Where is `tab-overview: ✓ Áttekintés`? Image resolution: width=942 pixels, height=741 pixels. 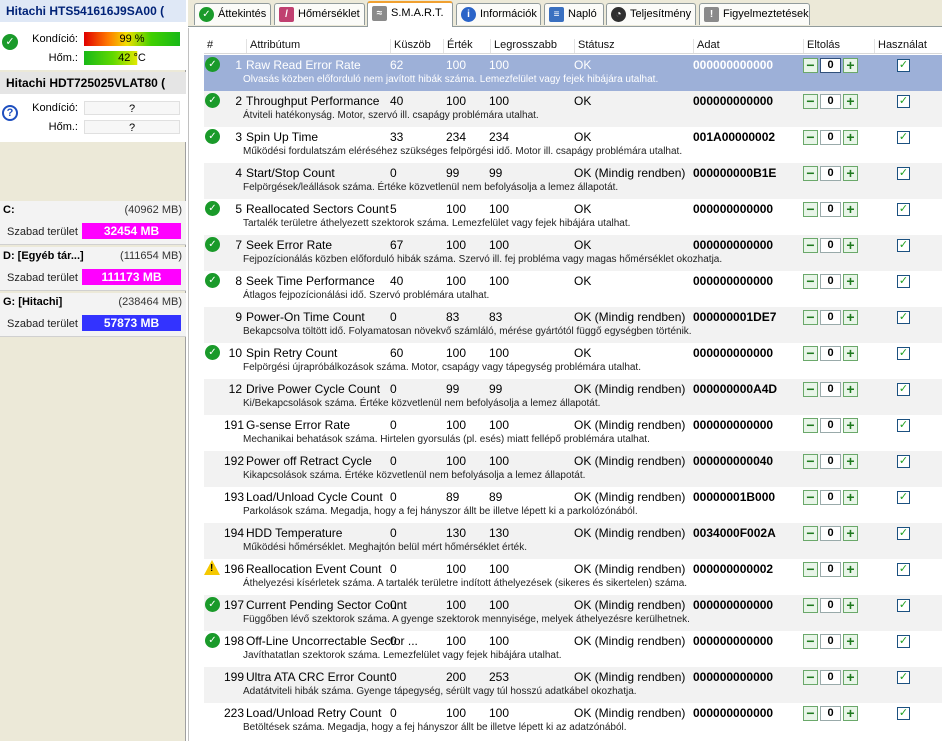 tab-overview: ✓ Áttekintés is located at coordinates (232, 14).